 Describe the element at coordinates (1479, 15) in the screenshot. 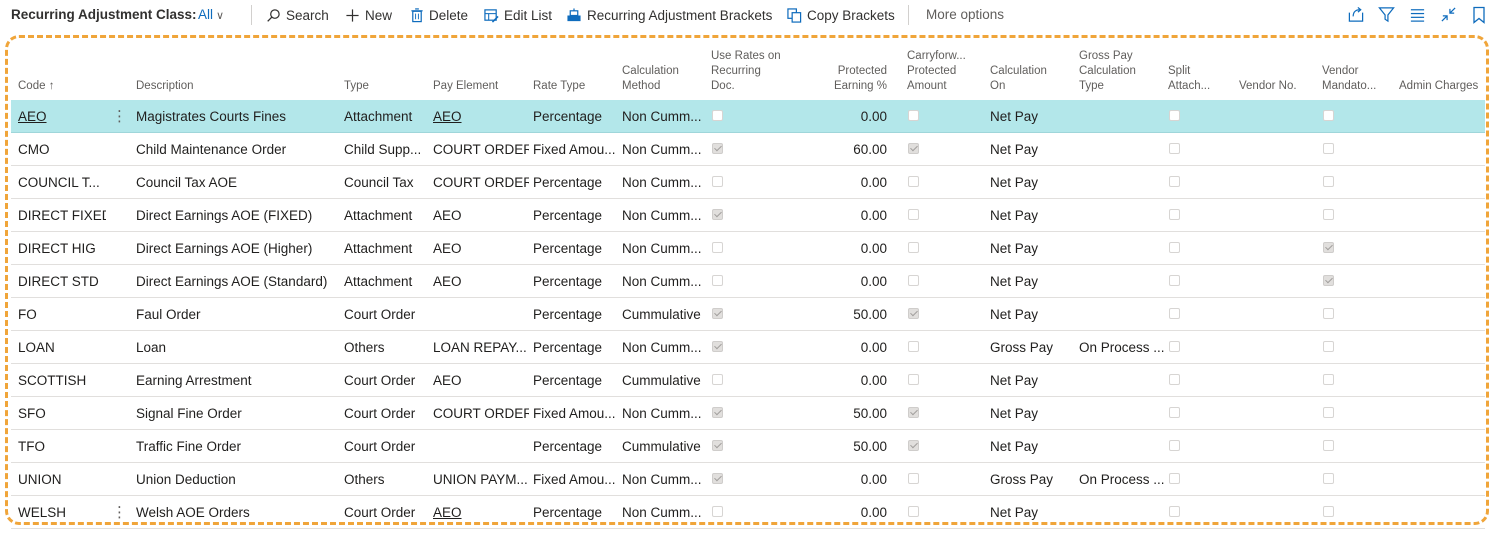

I see `bookmark-icon` at that location.